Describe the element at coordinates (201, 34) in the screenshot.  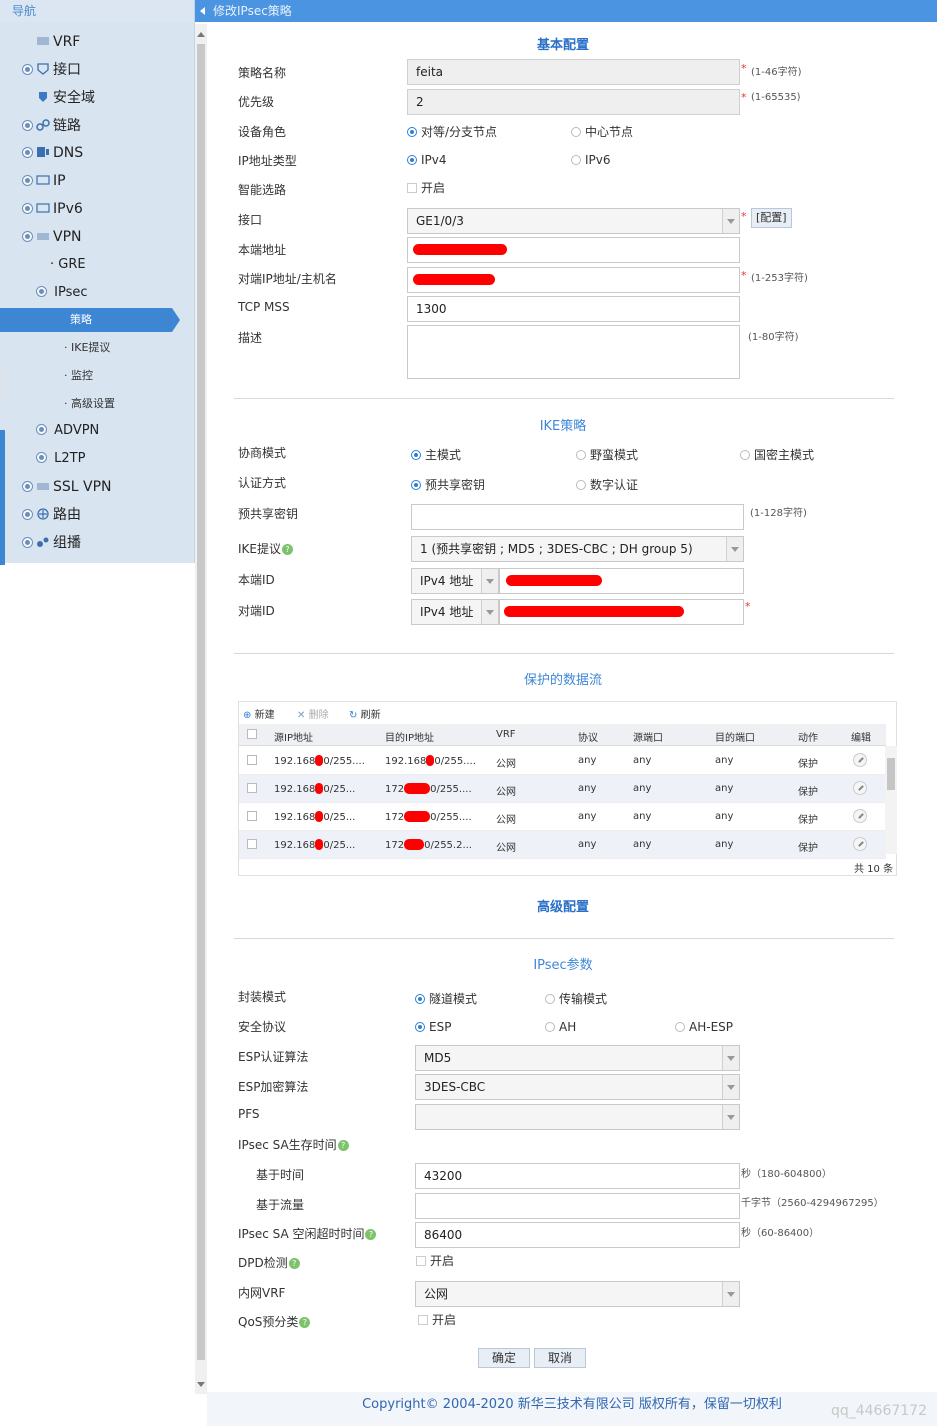
I see `scroll-up-icon` at that location.